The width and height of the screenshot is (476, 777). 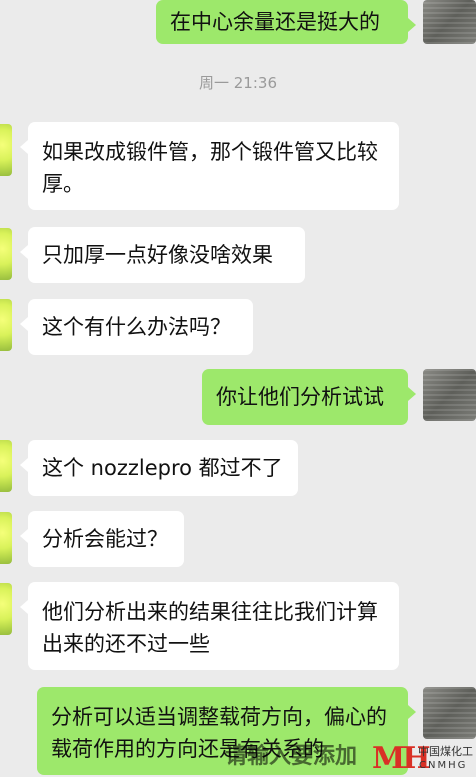 I want to click on message-bubble-sent: 在中心余量还是挺大的, so click(x=286, y=22).